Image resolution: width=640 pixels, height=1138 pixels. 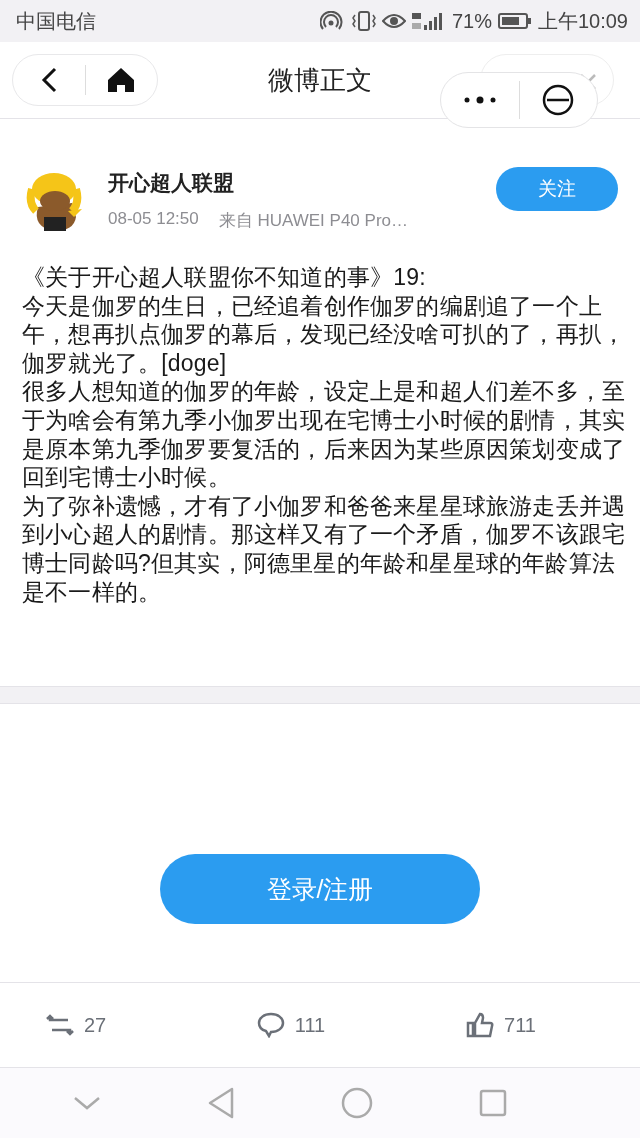 I want to click on post-time: 08-05 12:50, so click(x=153, y=219).